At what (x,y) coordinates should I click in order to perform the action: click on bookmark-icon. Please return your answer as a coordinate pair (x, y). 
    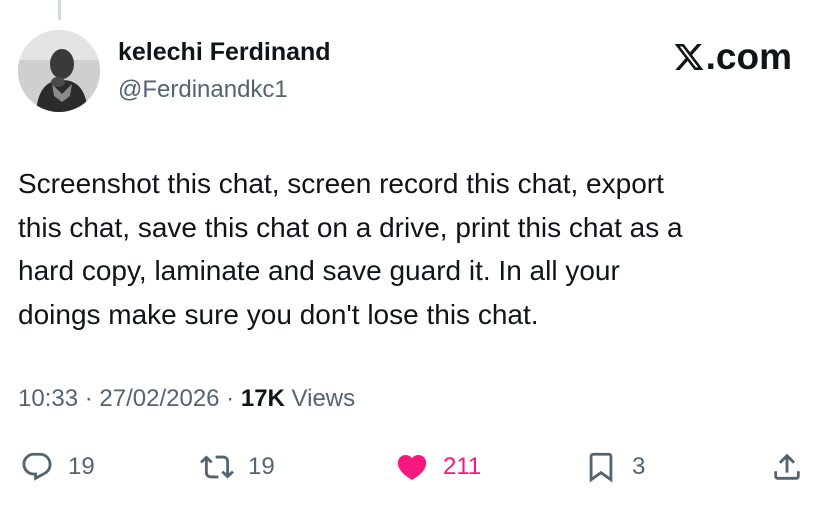
    Looking at the image, I should click on (601, 467).